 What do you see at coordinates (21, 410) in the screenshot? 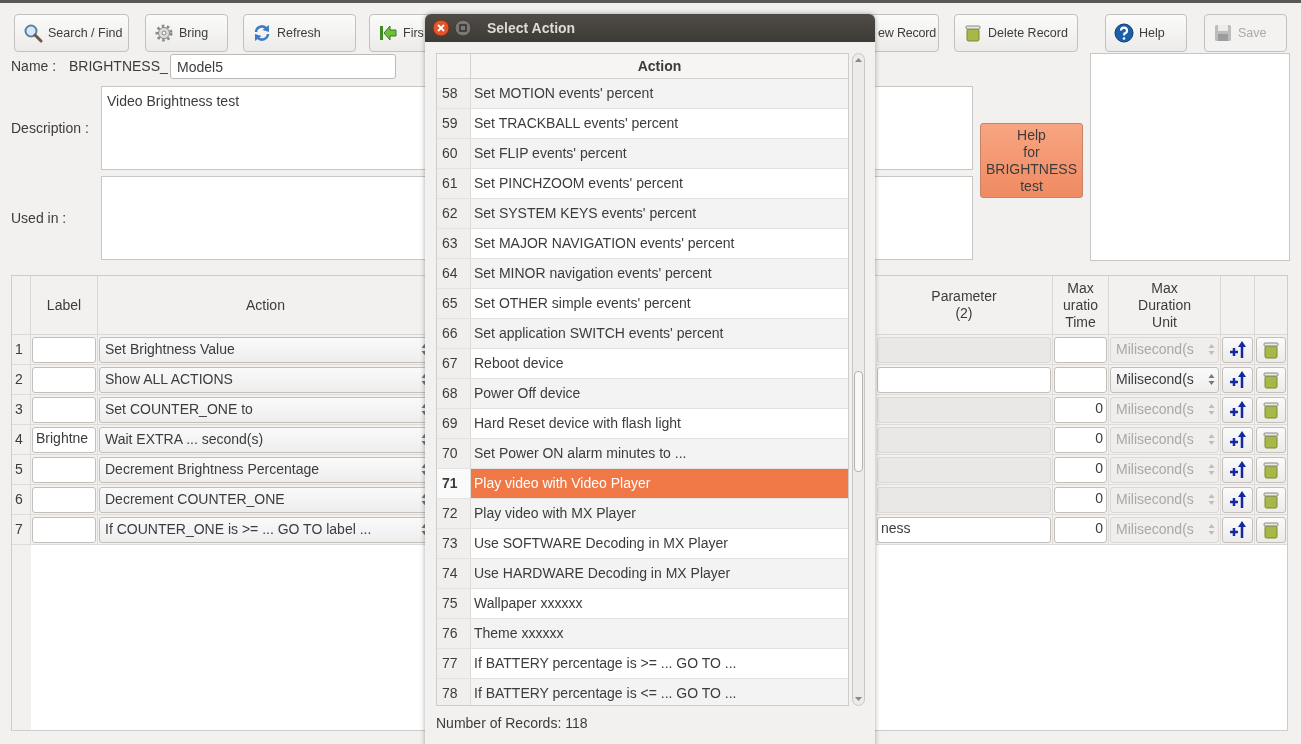
I see `row-number: 3` at bounding box center [21, 410].